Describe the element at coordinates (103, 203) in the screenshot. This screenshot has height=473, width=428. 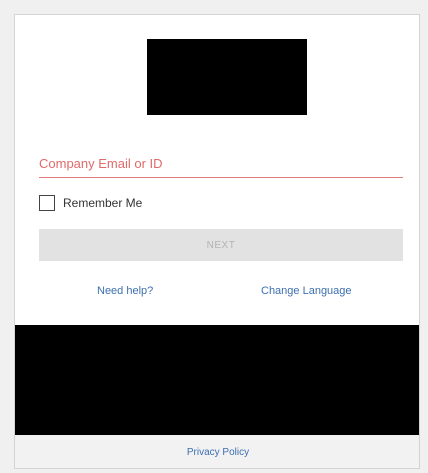
I see `remember-me-label: Remember Me` at that location.